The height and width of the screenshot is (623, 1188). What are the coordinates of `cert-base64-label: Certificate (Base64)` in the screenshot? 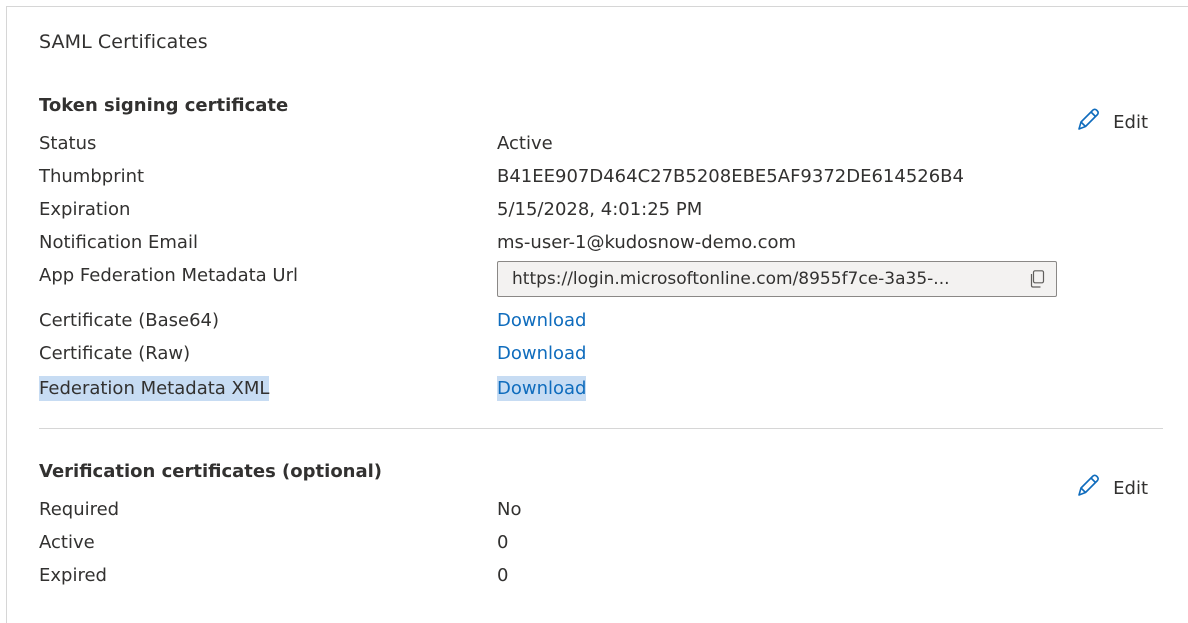 It's located at (129, 320).